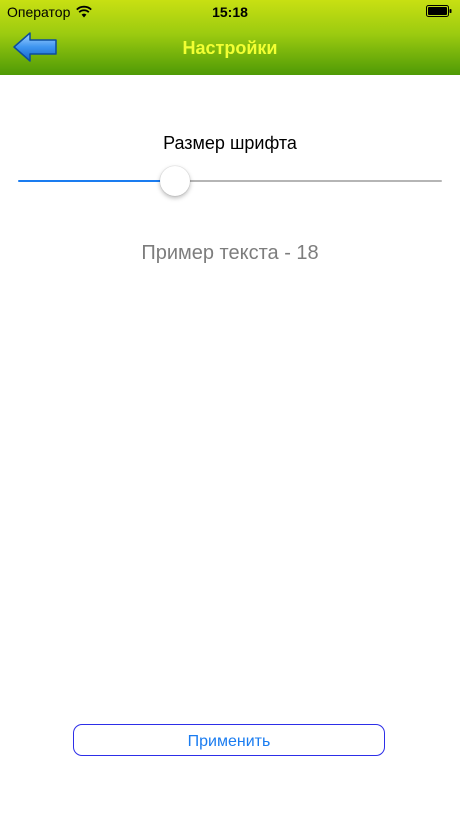 This screenshot has width=460, height=818. I want to click on apply-button: Применить, so click(229, 740).